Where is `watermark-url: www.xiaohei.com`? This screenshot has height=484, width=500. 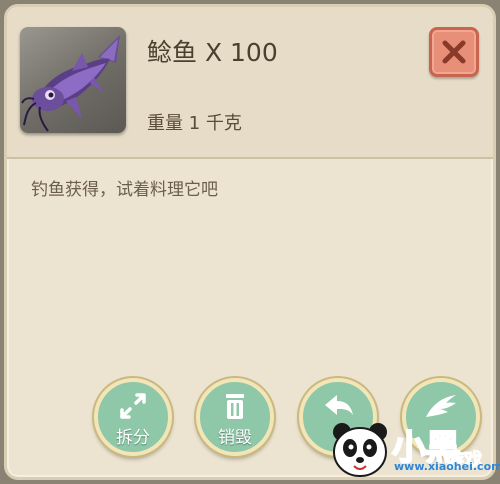
watermark-url: www.xiaohei.com is located at coordinates (447, 466).